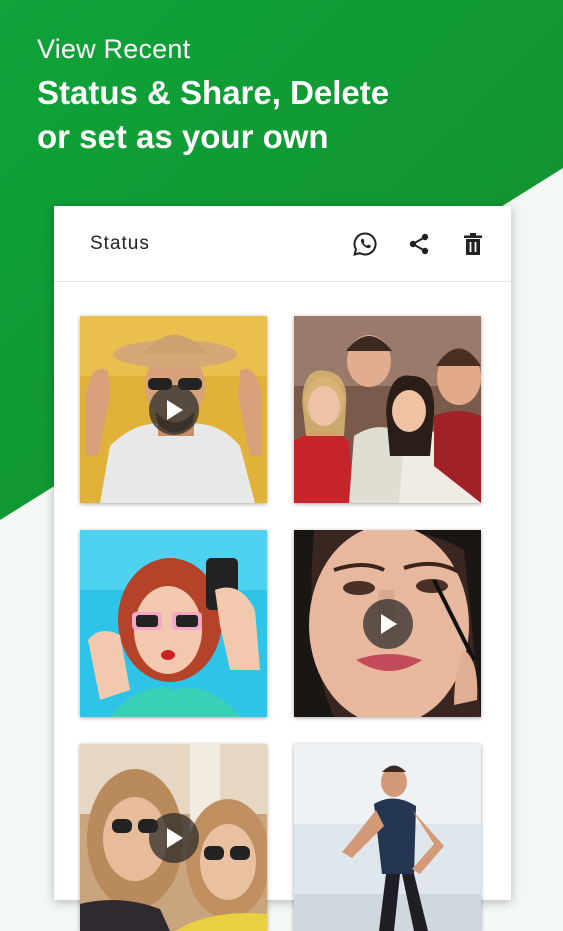  I want to click on delete-icon, so click(473, 243).